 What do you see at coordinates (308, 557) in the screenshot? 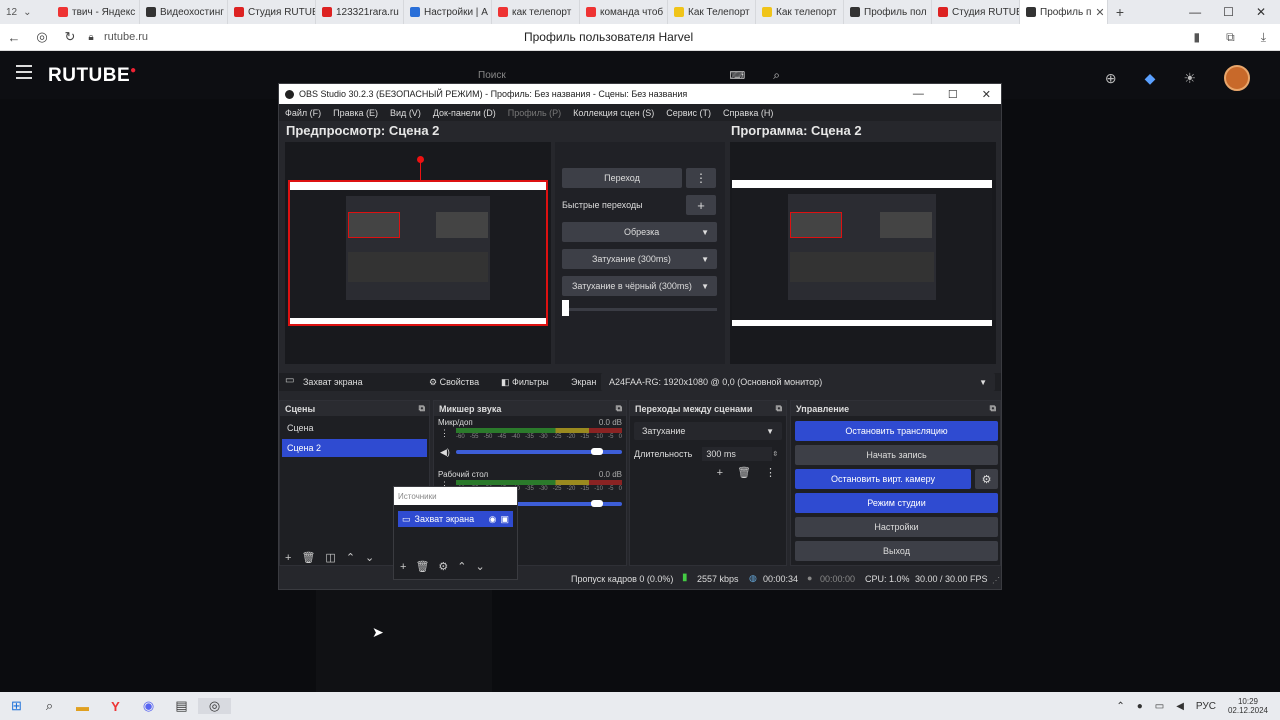
I see `remove-scene-icon: 🗑︎` at bounding box center [308, 557].